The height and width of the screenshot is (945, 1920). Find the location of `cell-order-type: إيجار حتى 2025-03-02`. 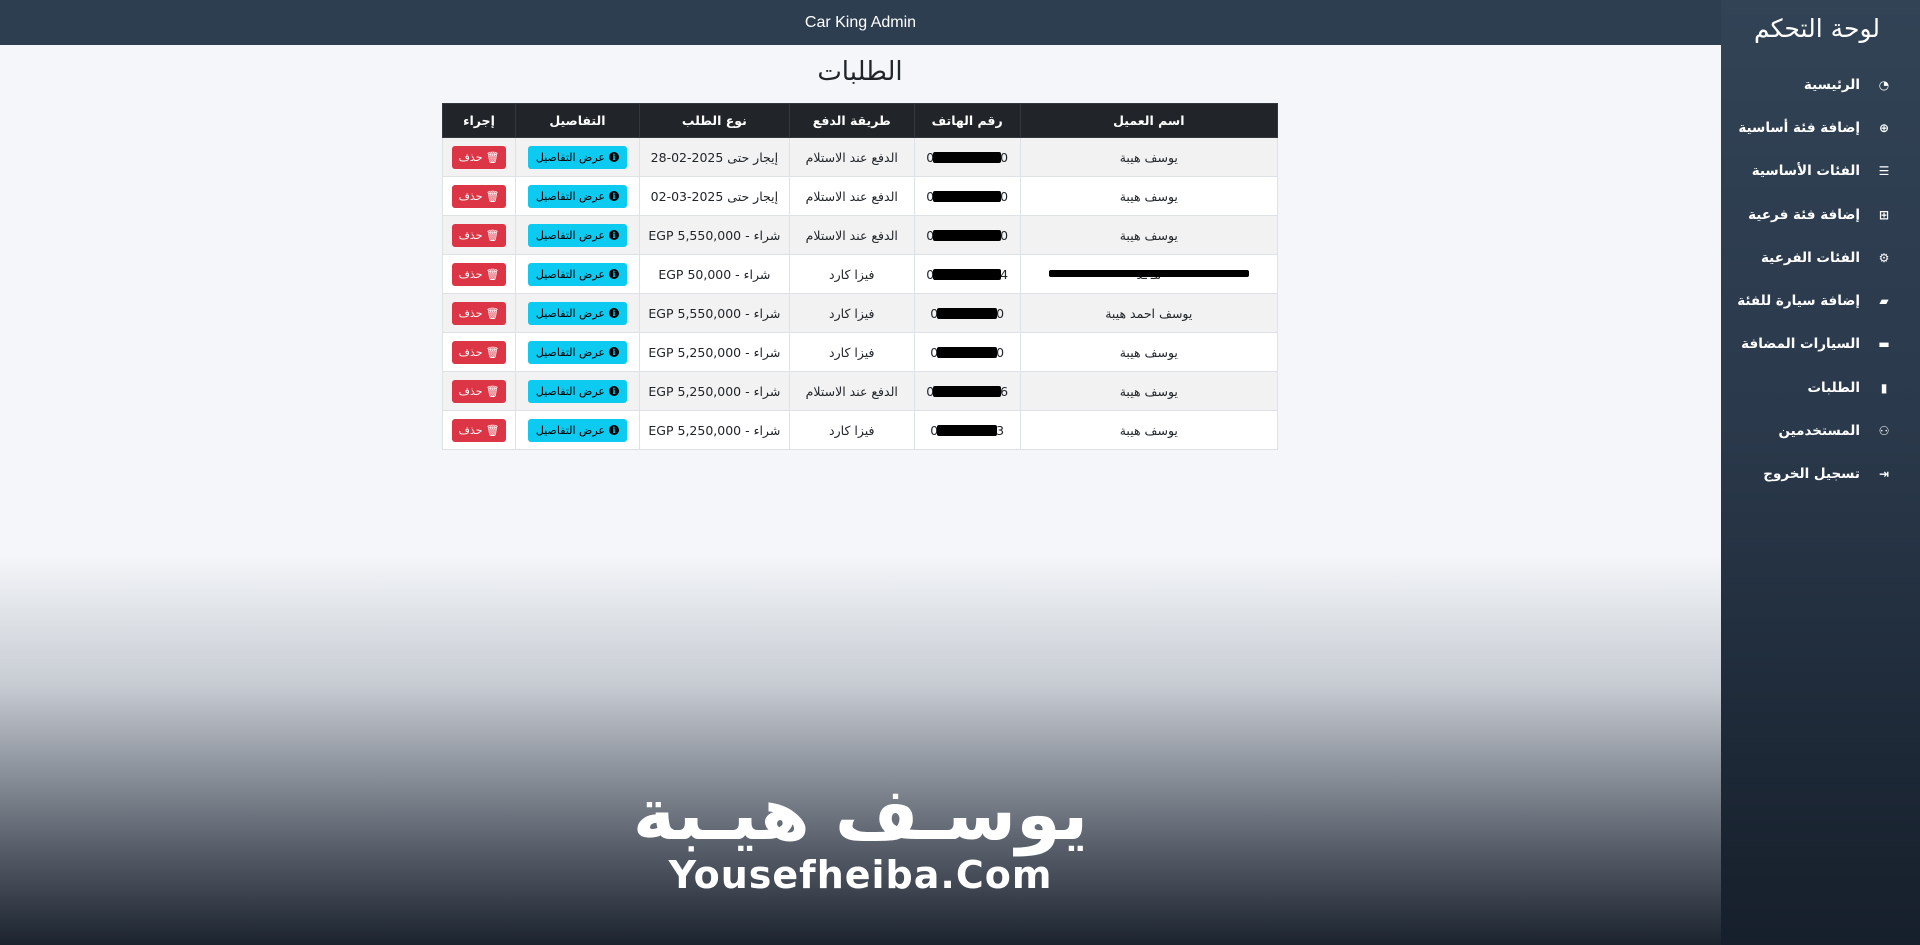

cell-order-type: إيجار حتى 2025-03-02 is located at coordinates (714, 196).